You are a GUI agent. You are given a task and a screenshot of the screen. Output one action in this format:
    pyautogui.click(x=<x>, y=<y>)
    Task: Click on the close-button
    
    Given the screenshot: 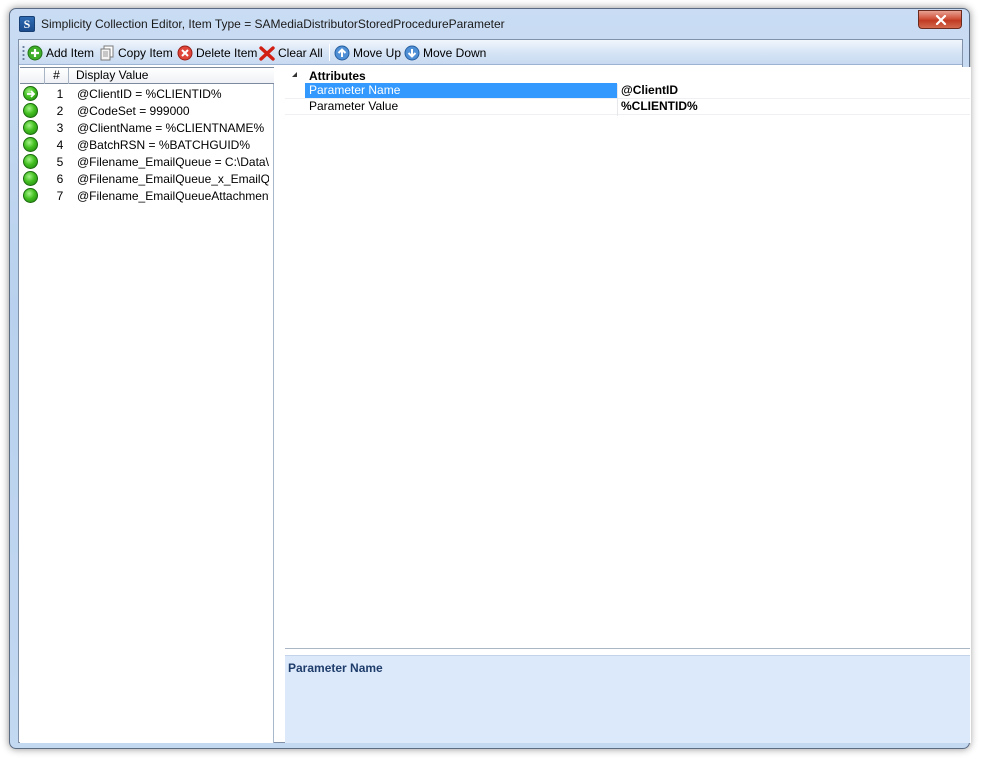 What is the action you would take?
    pyautogui.click(x=940, y=19)
    